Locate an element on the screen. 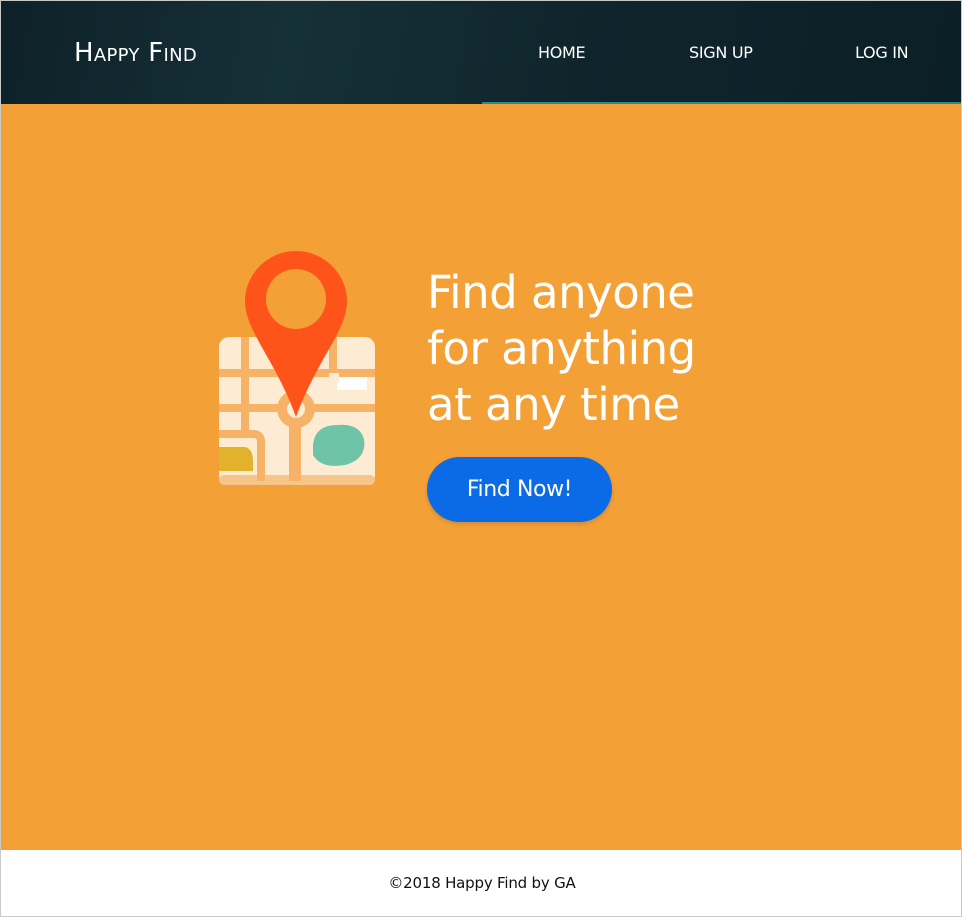 The image size is (962, 917). site-footer: ©2018 Happy Find by GA is located at coordinates (481, 883).